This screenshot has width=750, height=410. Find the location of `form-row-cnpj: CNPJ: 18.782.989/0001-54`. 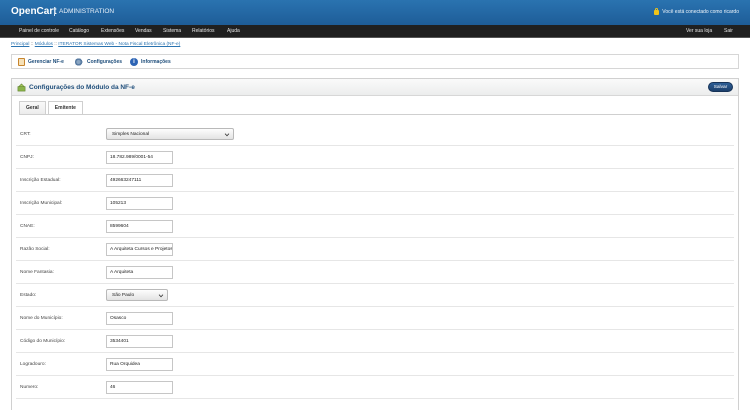

form-row-cnpj: CNPJ: 18.782.989/0001-54 is located at coordinates (375, 157).